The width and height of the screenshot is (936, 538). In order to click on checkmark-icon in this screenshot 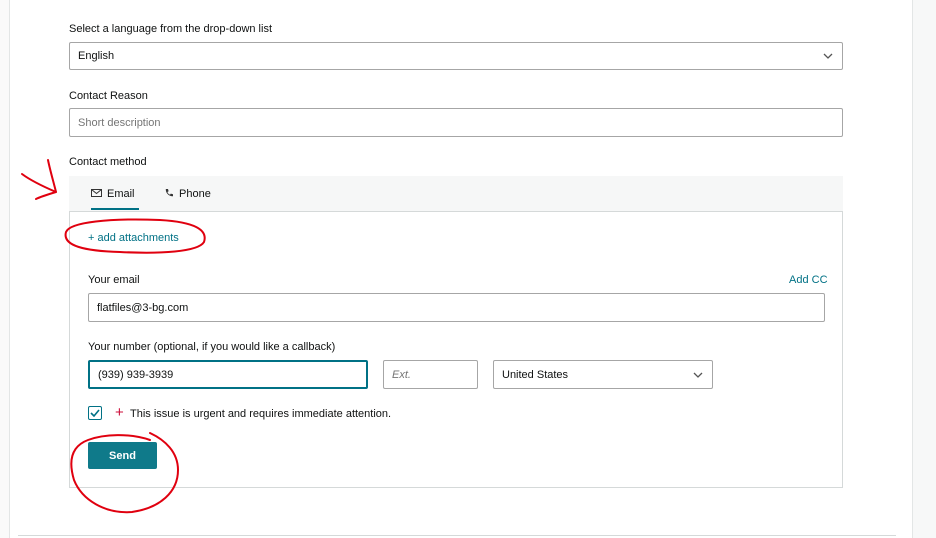, I will do `click(95, 413)`.